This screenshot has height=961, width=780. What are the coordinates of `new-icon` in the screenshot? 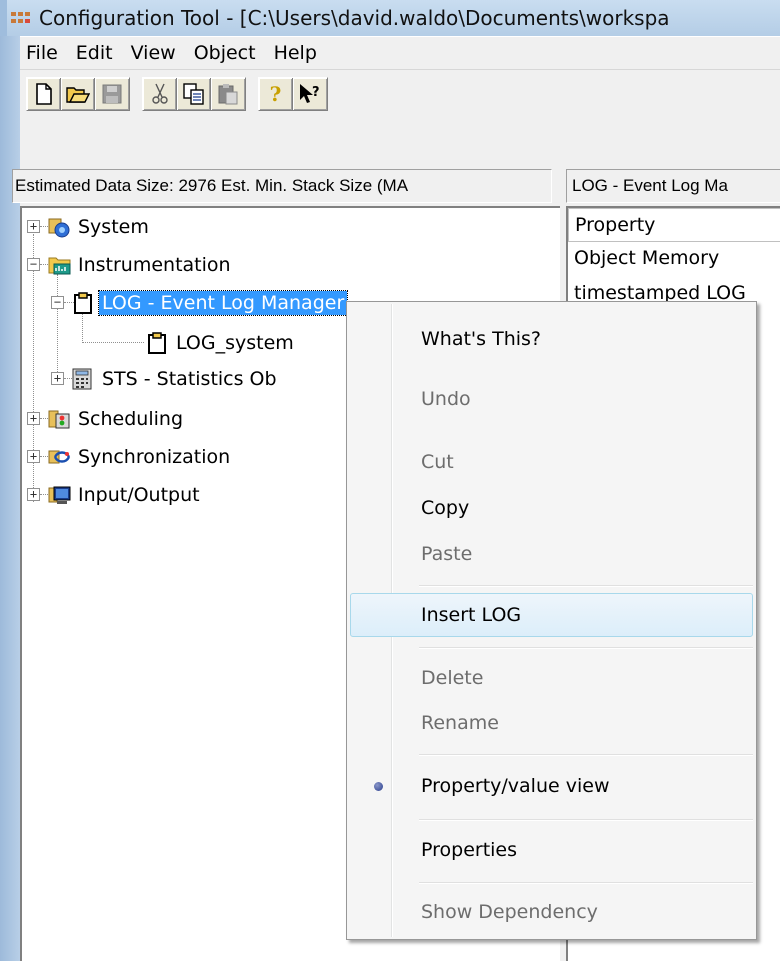 It's located at (44, 94).